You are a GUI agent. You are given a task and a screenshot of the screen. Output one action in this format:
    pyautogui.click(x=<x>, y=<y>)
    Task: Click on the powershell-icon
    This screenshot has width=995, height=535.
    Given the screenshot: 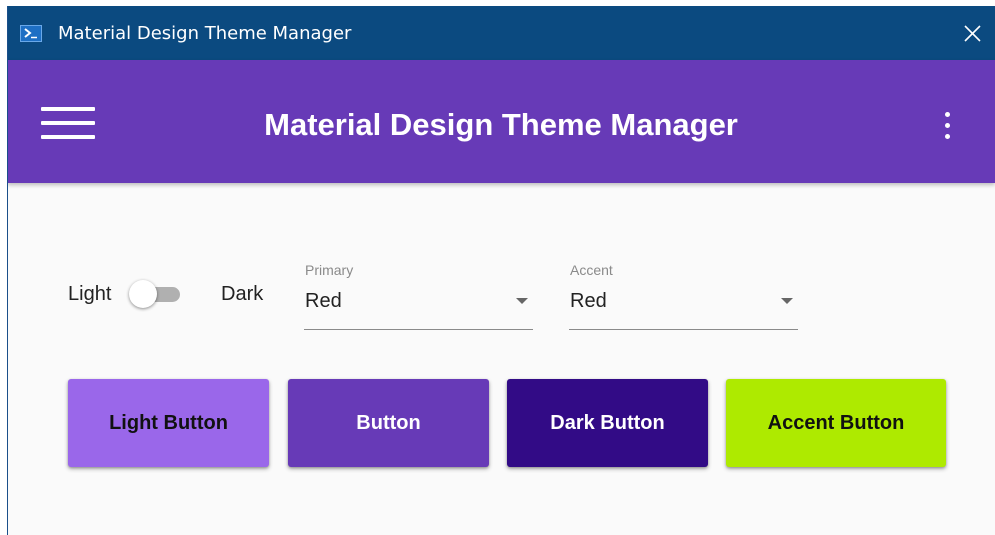 What is the action you would take?
    pyautogui.click(x=31, y=33)
    